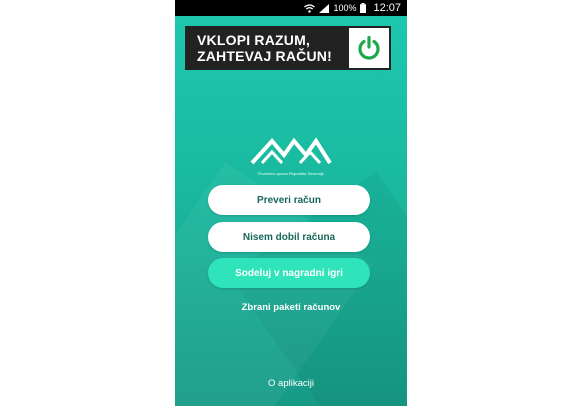  What do you see at coordinates (291, 8) in the screenshot?
I see `status-bar: 100% 12:07` at bounding box center [291, 8].